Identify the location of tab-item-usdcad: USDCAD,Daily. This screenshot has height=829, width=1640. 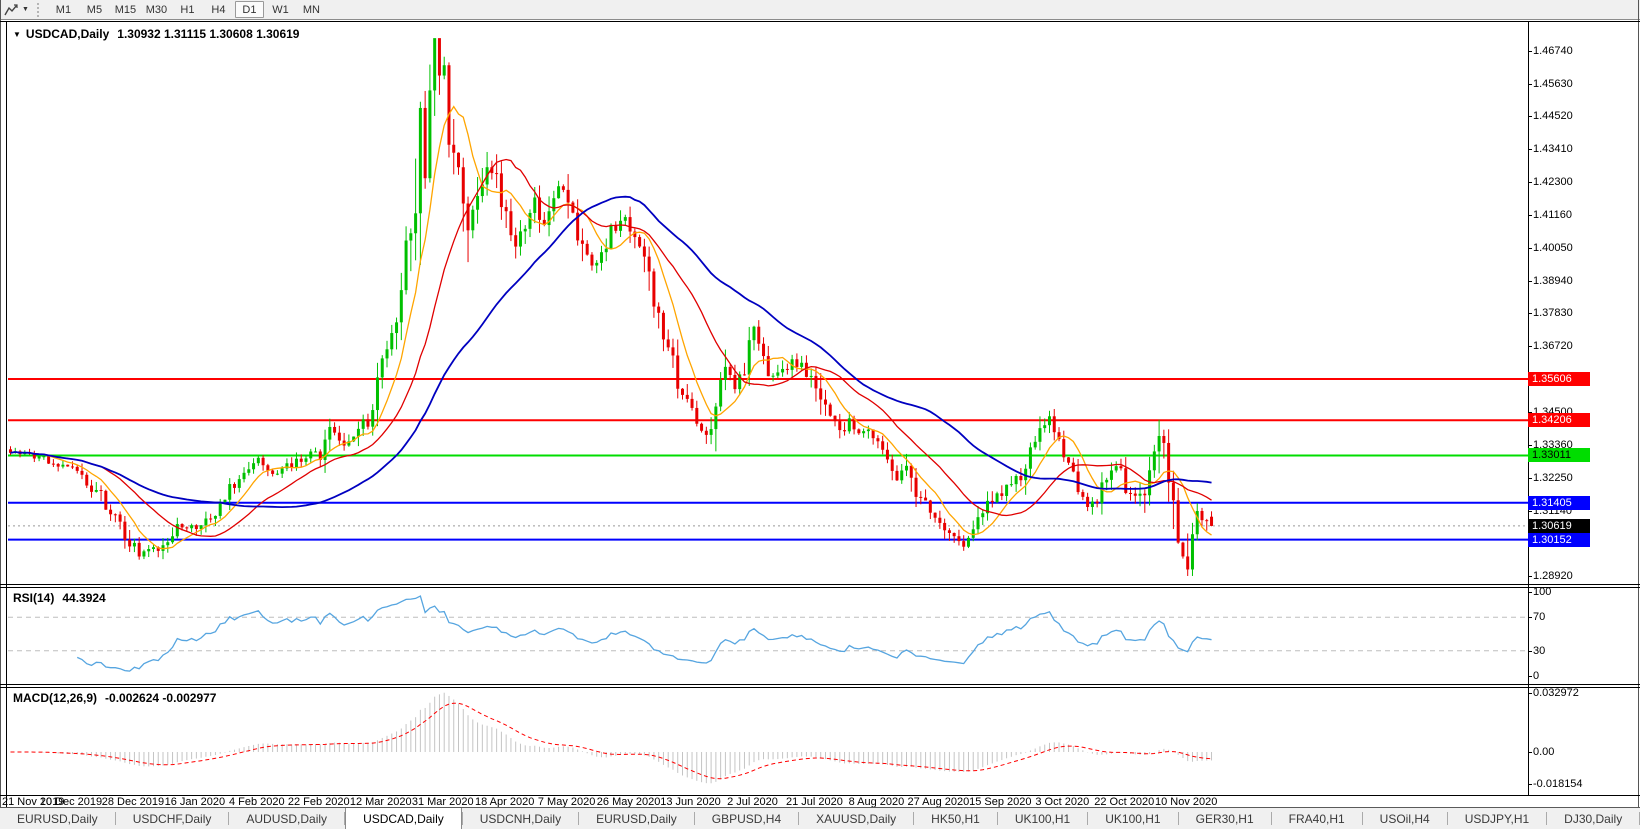
(403, 818).